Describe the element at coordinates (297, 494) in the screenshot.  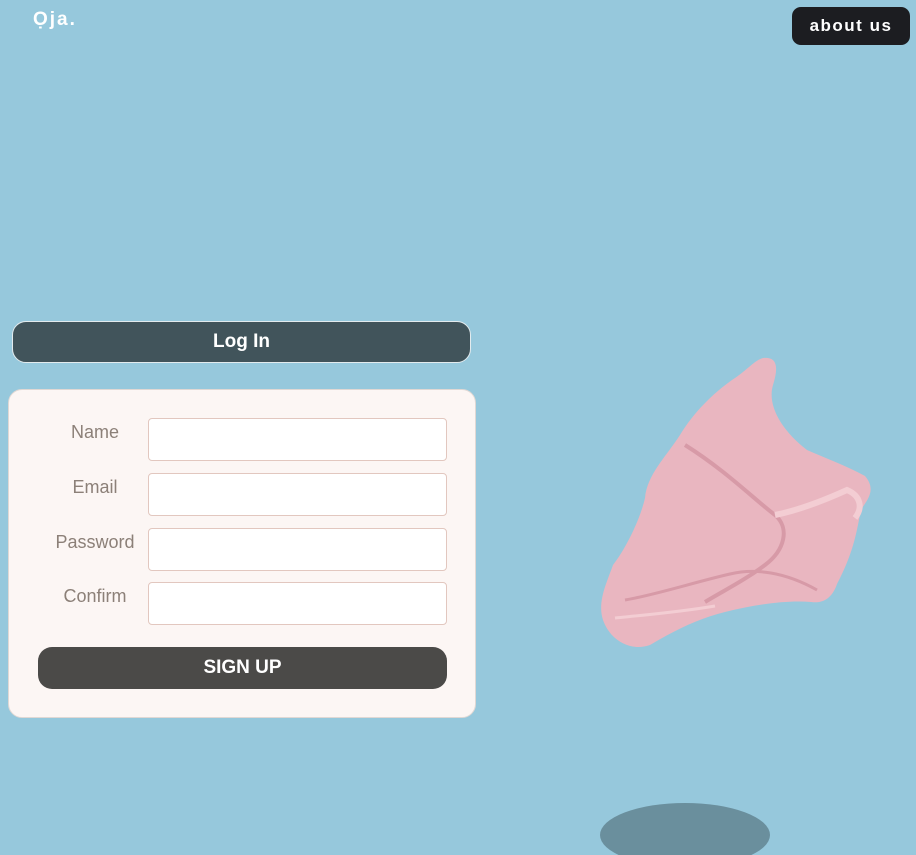
I see `email-input` at that location.